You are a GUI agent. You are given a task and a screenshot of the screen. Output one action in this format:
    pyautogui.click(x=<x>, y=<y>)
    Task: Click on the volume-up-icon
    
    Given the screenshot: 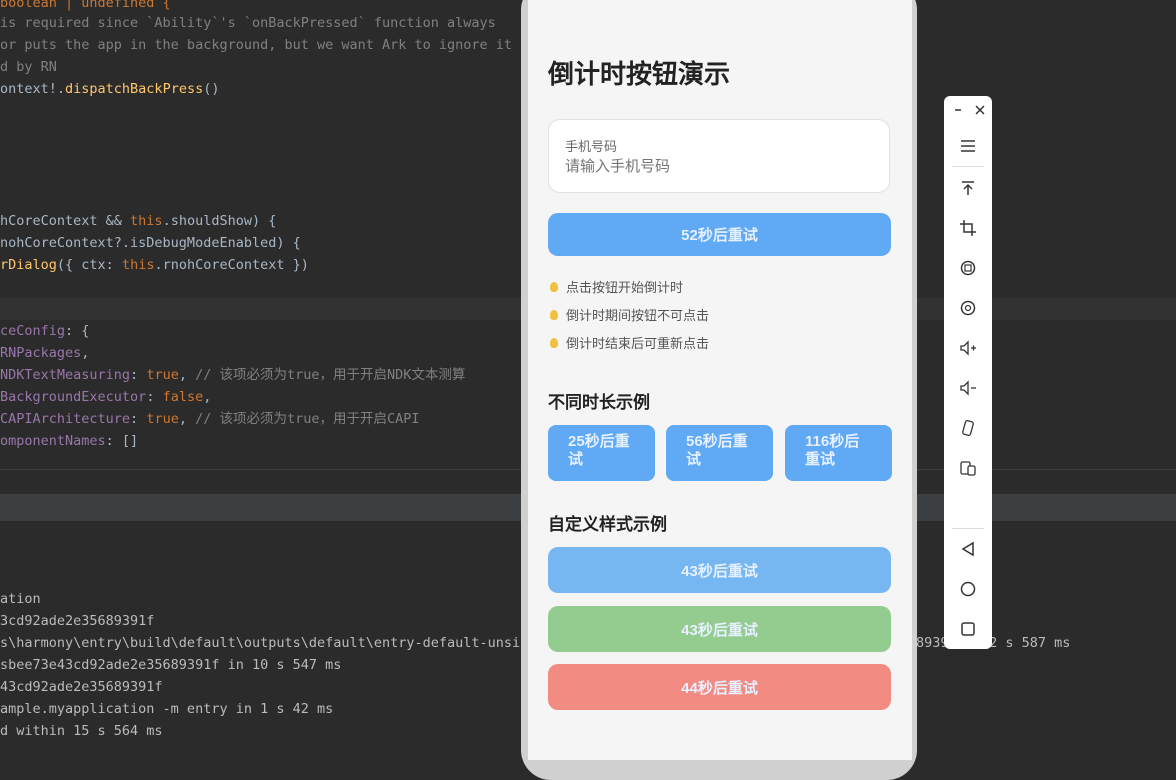 What is the action you would take?
    pyautogui.click(x=968, y=348)
    